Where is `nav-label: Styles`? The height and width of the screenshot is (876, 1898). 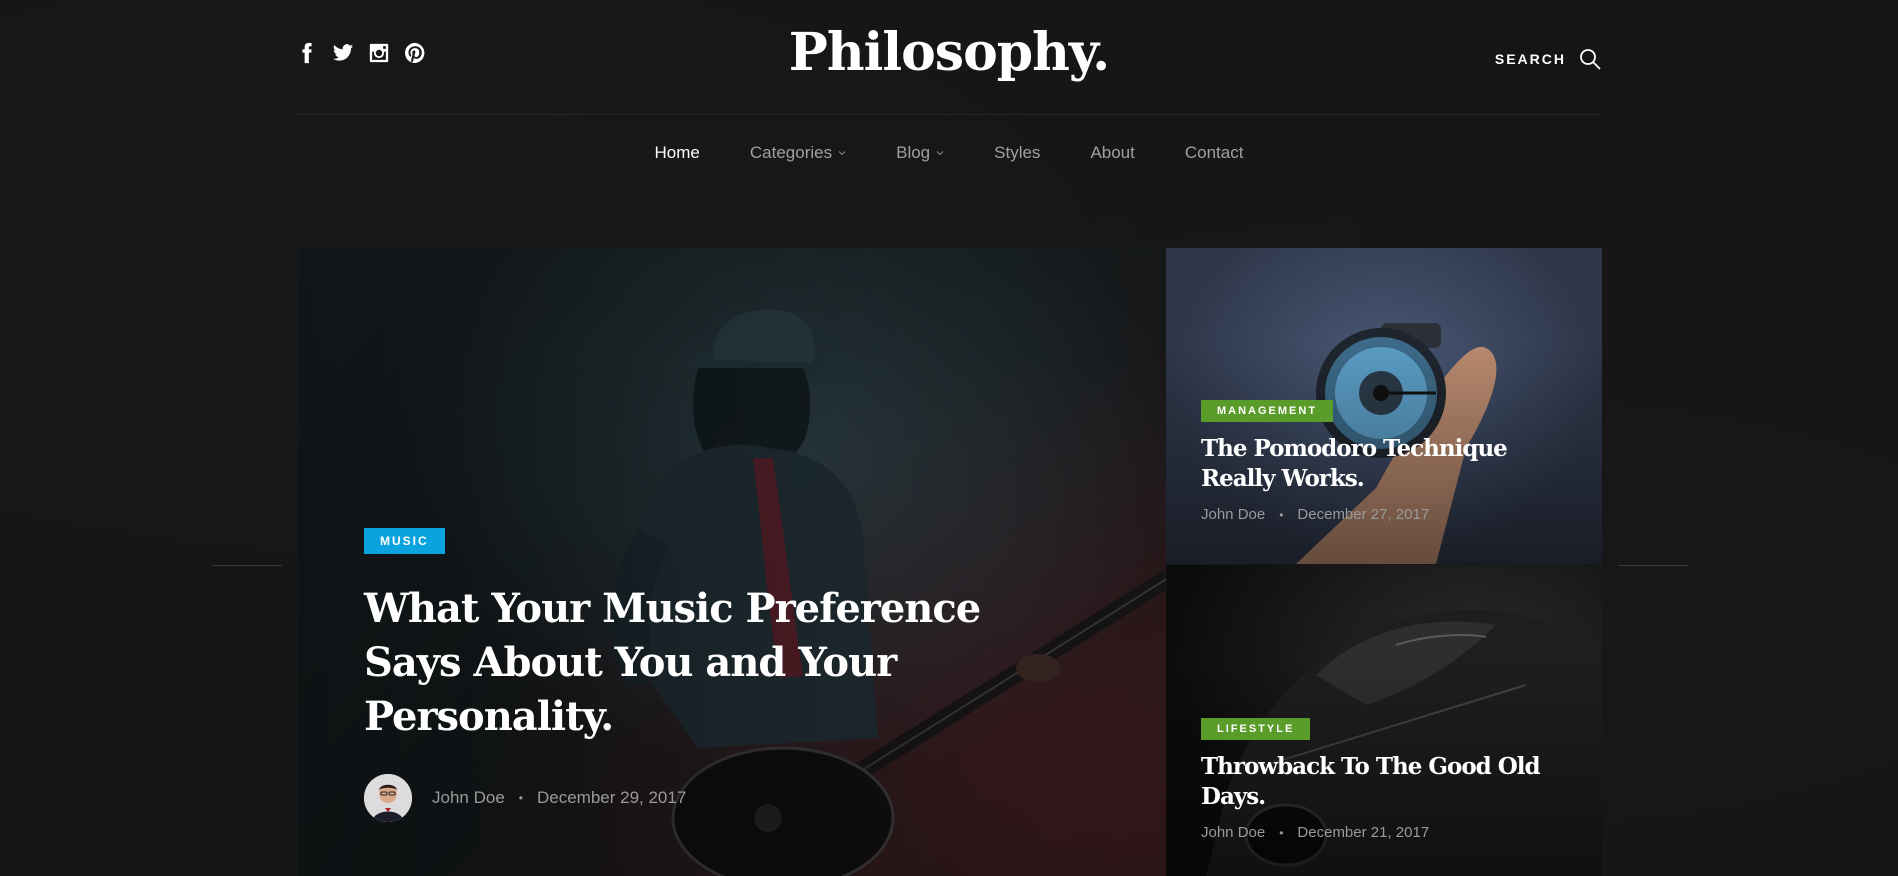 nav-label: Styles is located at coordinates (1017, 152).